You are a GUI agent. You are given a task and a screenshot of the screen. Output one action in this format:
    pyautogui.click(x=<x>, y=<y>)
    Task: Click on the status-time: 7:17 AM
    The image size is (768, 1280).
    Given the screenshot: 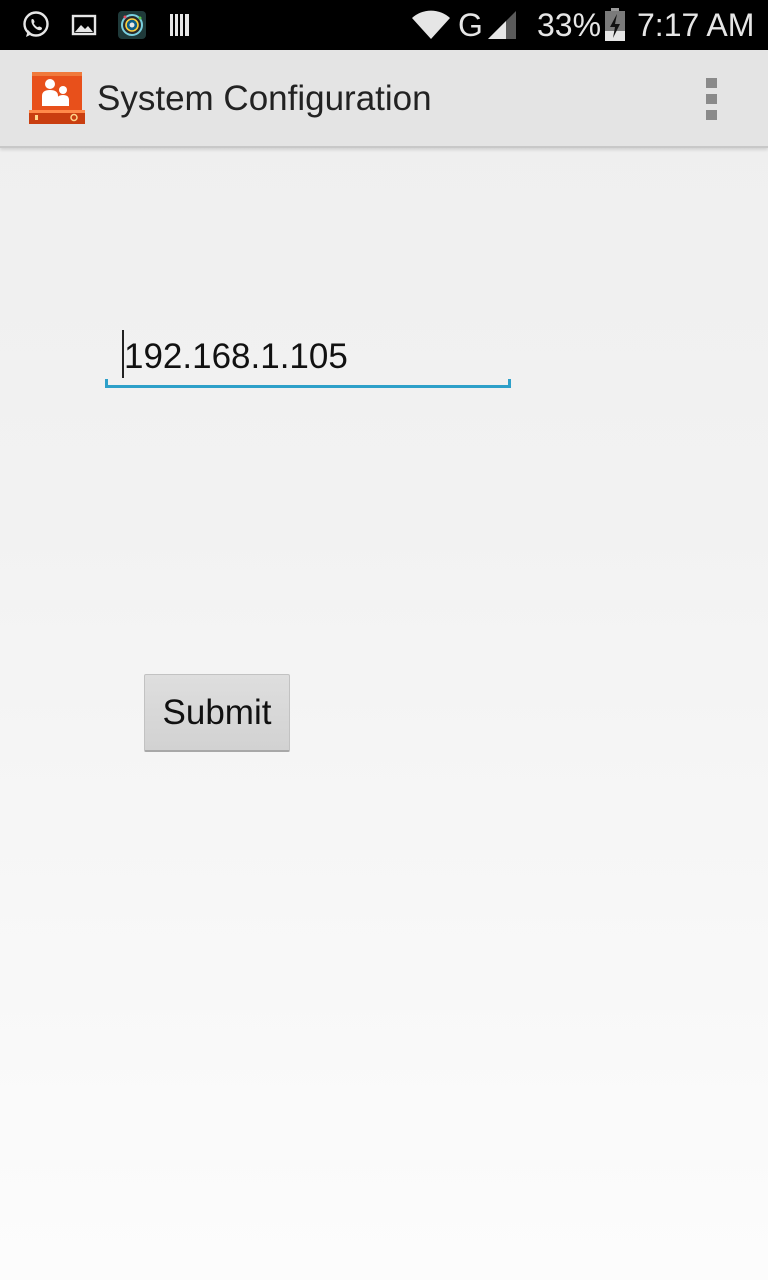 What is the action you would take?
    pyautogui.click(x=696, y=25)
    